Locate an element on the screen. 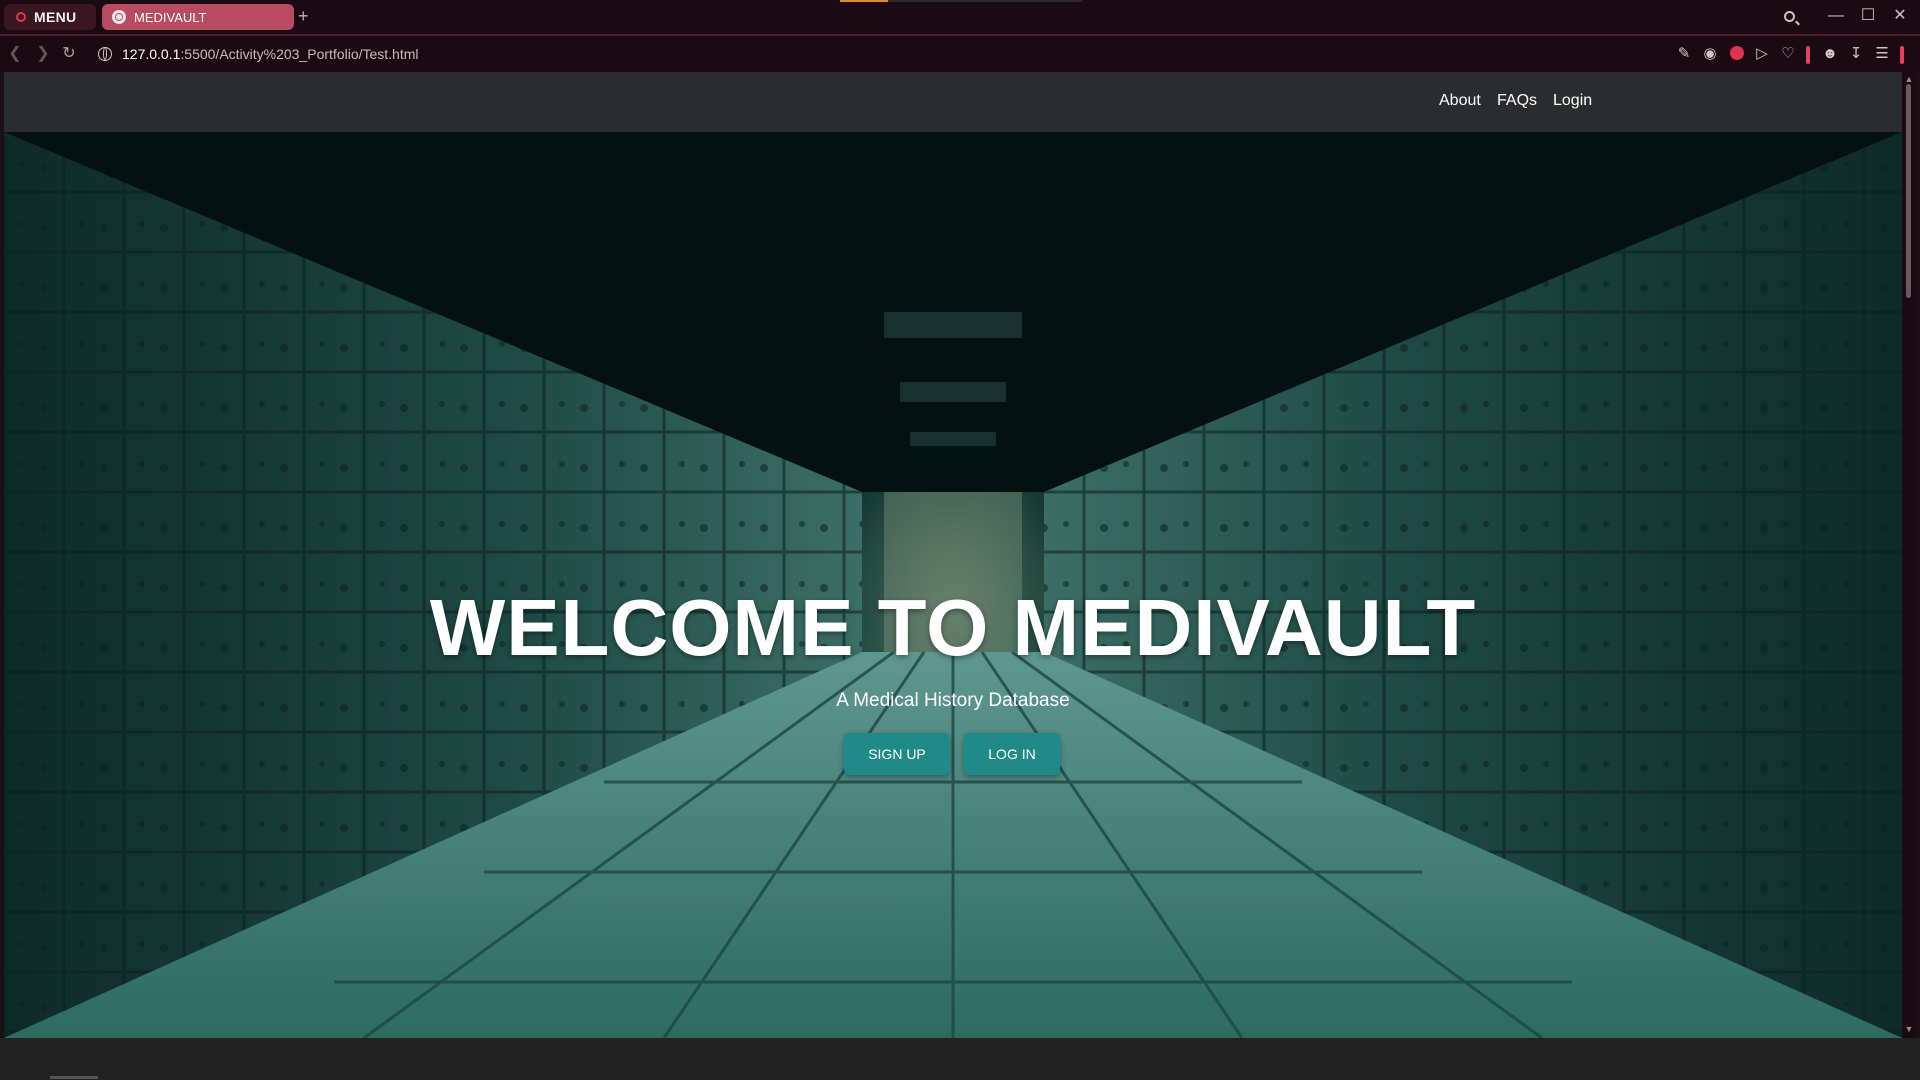  tab-search-icon is located at coordinates (1789, 16).